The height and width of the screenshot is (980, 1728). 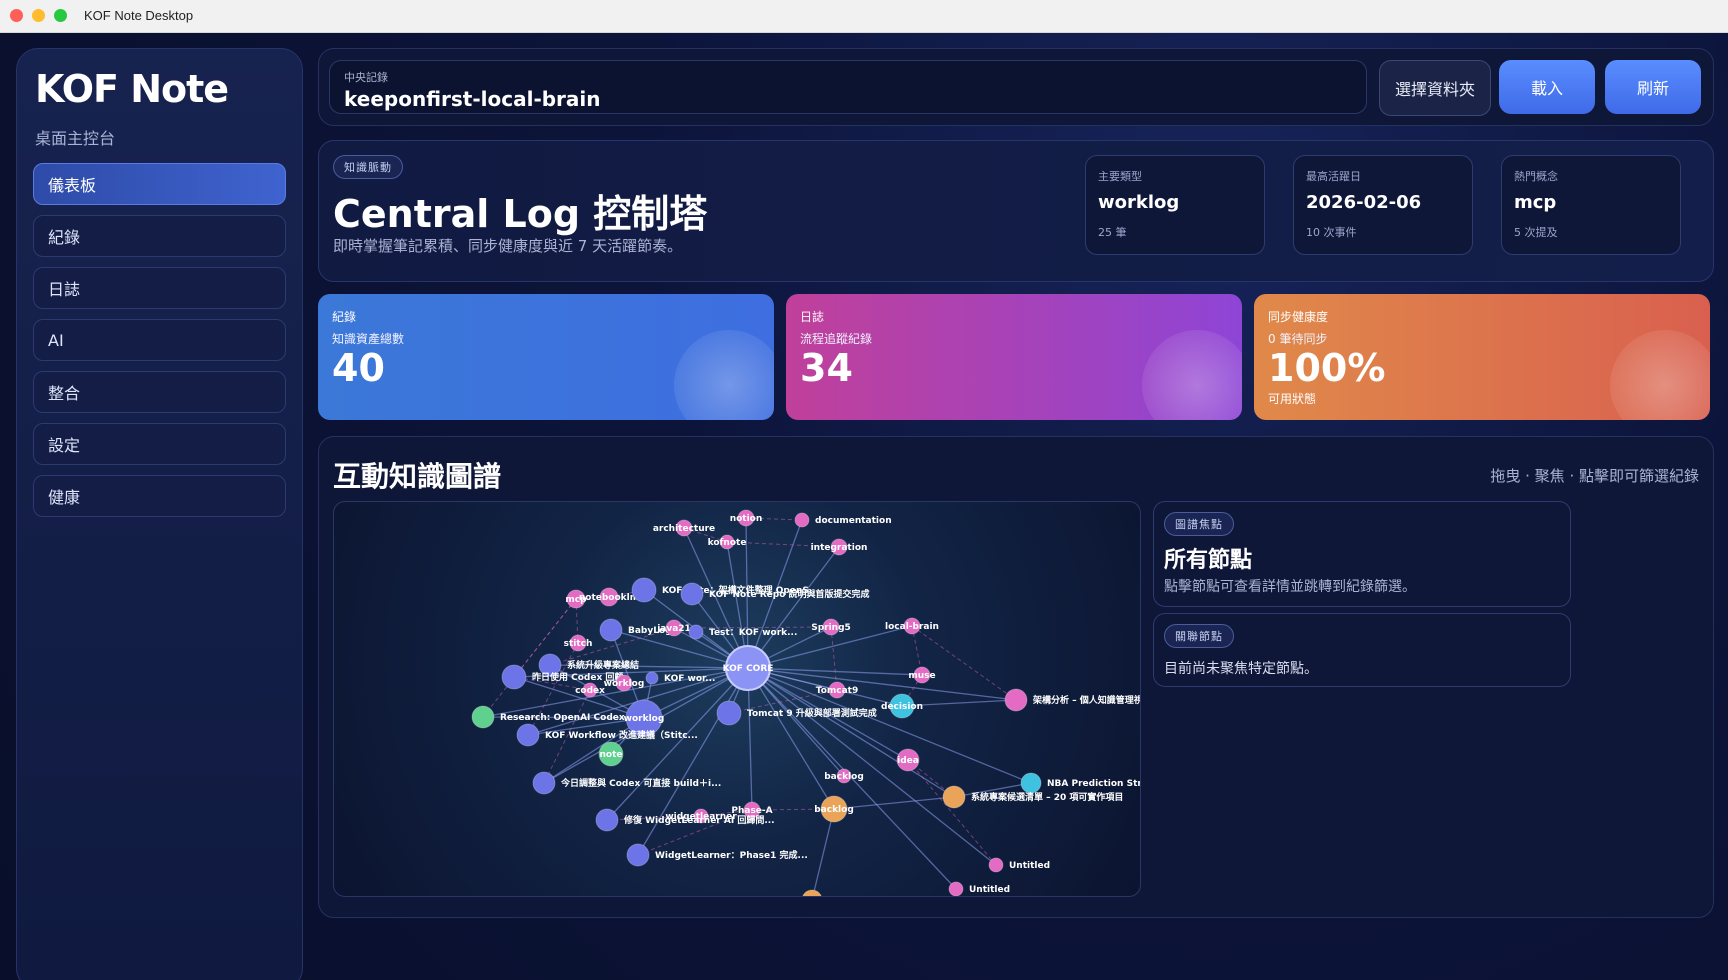 I want to click on graph-node-r-bottom, so click(x=812, y=892).